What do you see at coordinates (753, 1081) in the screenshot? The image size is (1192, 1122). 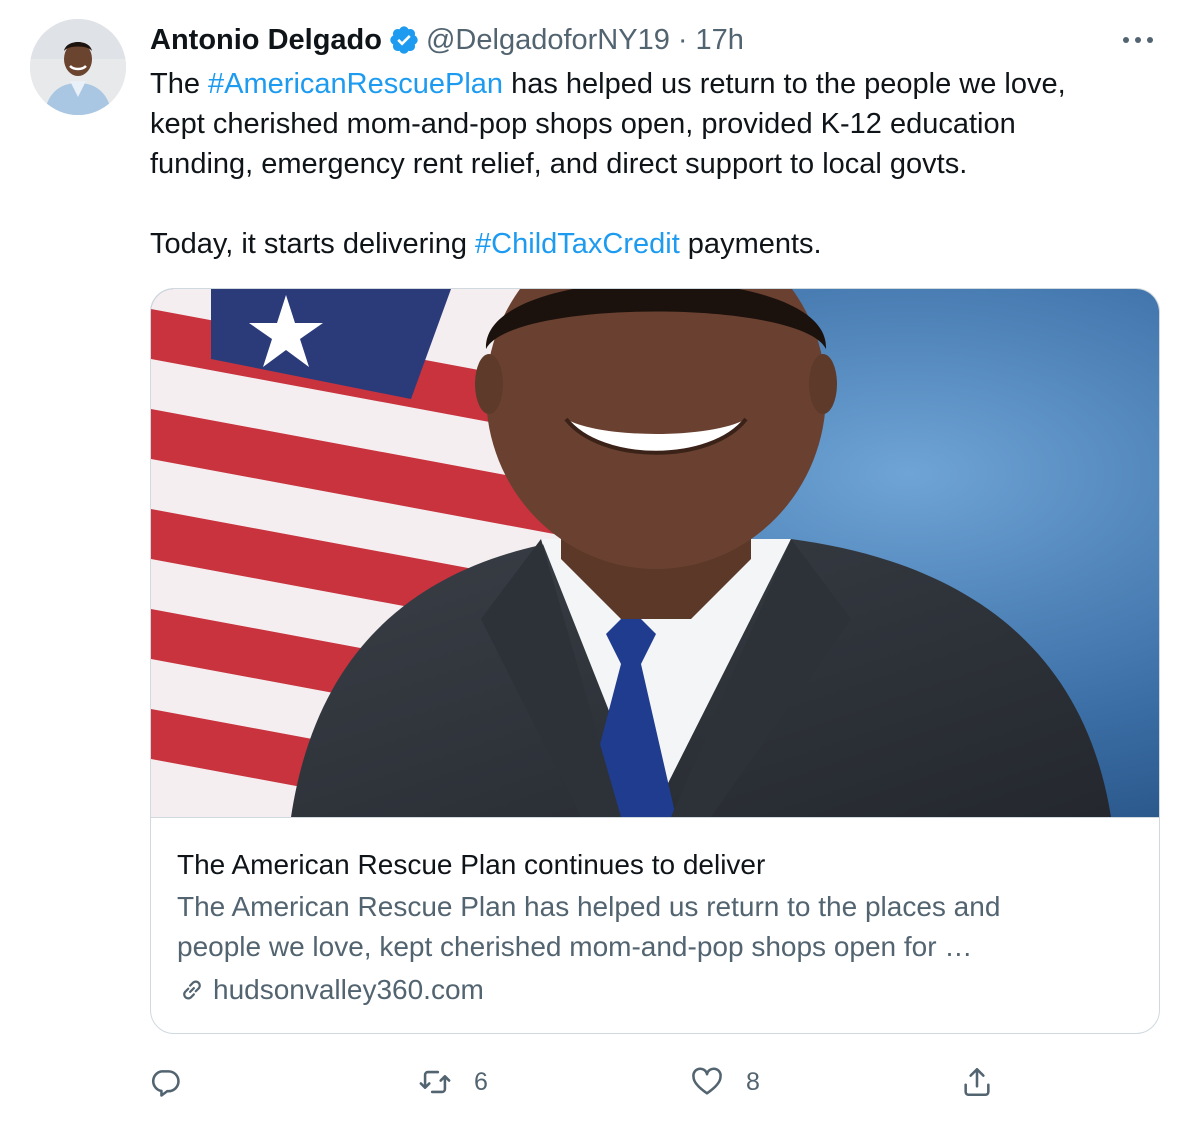 I see `like-count: 8` at bounding box center [753, 1081].